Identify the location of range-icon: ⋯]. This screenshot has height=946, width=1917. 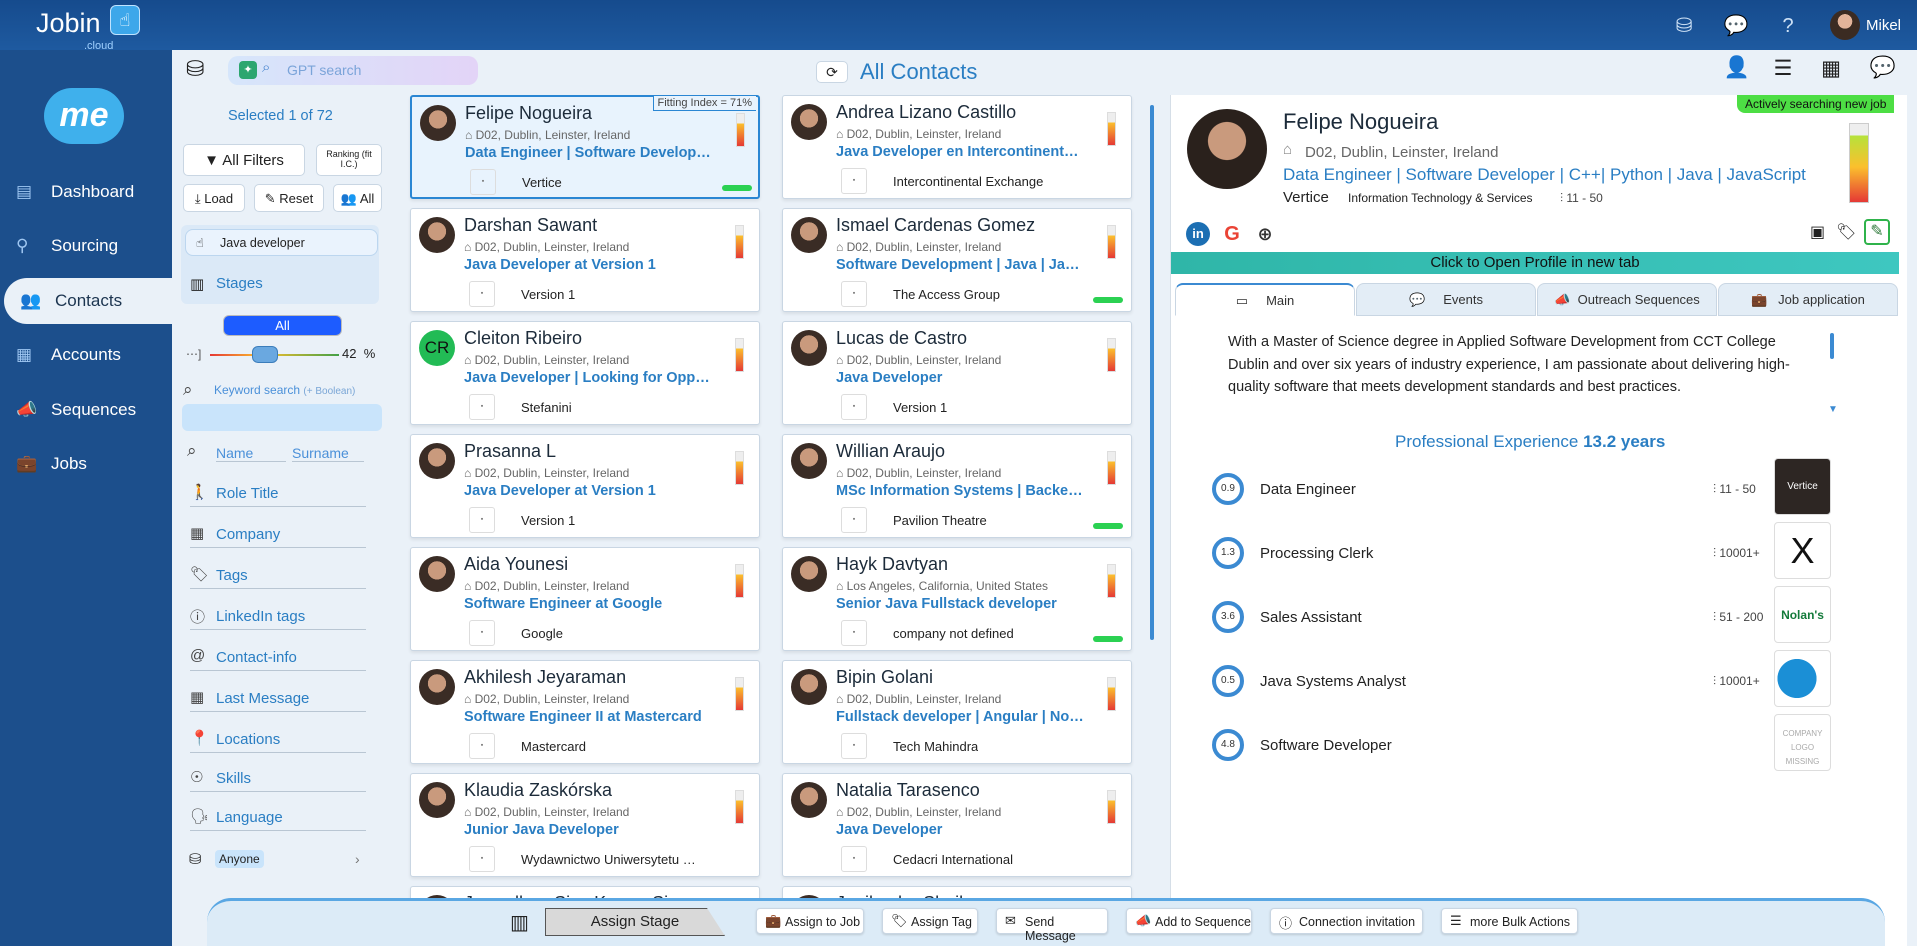
(194, 354).